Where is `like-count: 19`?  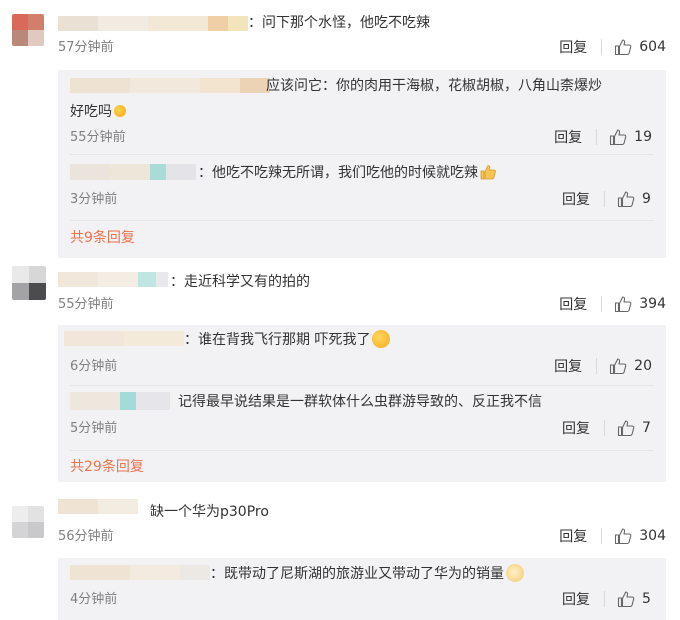
like-count: 19 is located at coordinates (643, 137).